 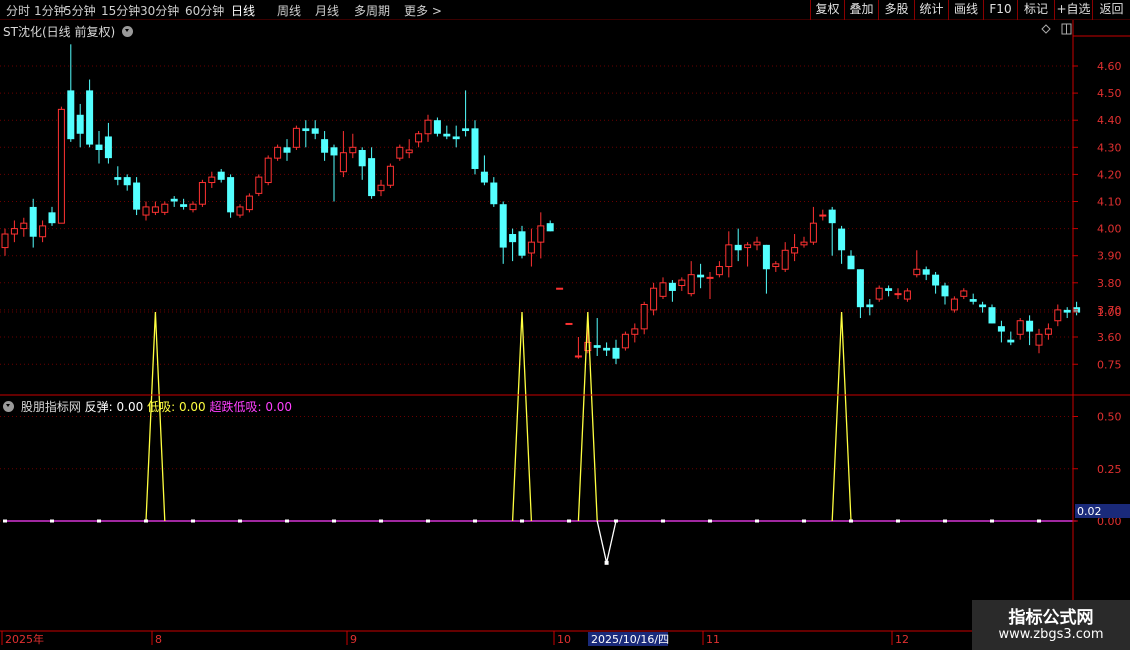 I want to click on price-tick-label: 4.40, so click(x=1109, y=120).